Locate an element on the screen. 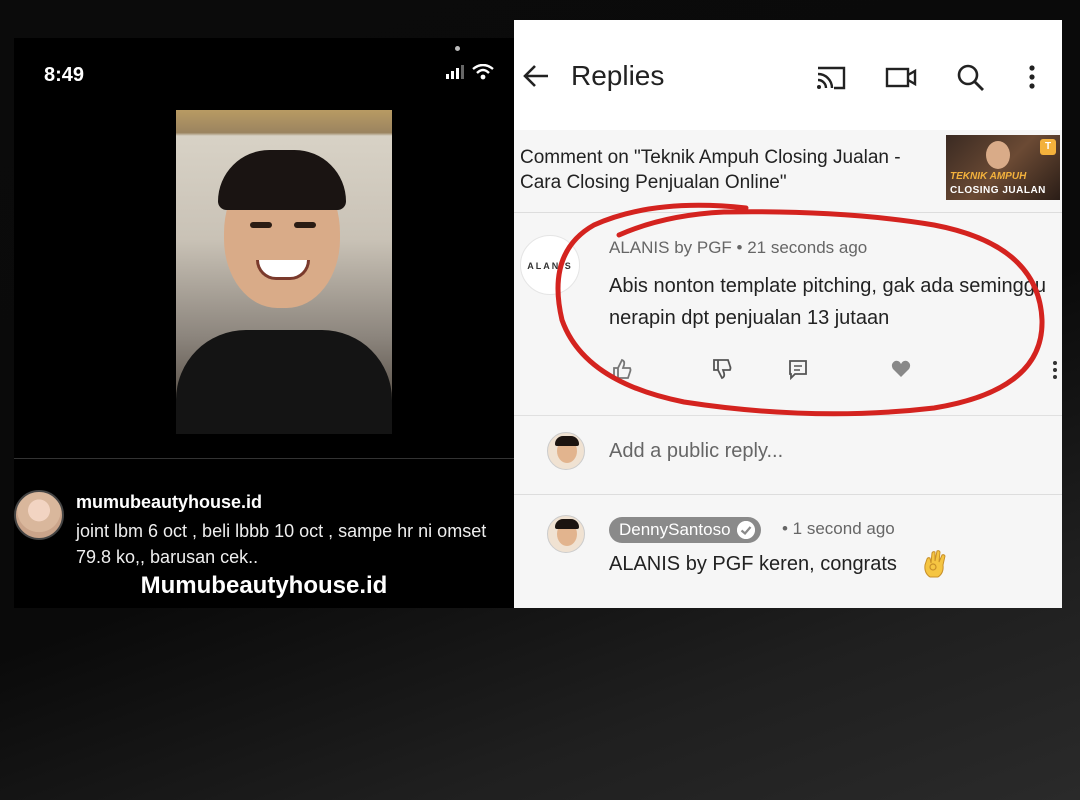 This screenshot has height=800, width=1080. video-thumbnail: T TEKNIK AMPUH CLOSING JUALAN is located at coordinates (1003, 167).